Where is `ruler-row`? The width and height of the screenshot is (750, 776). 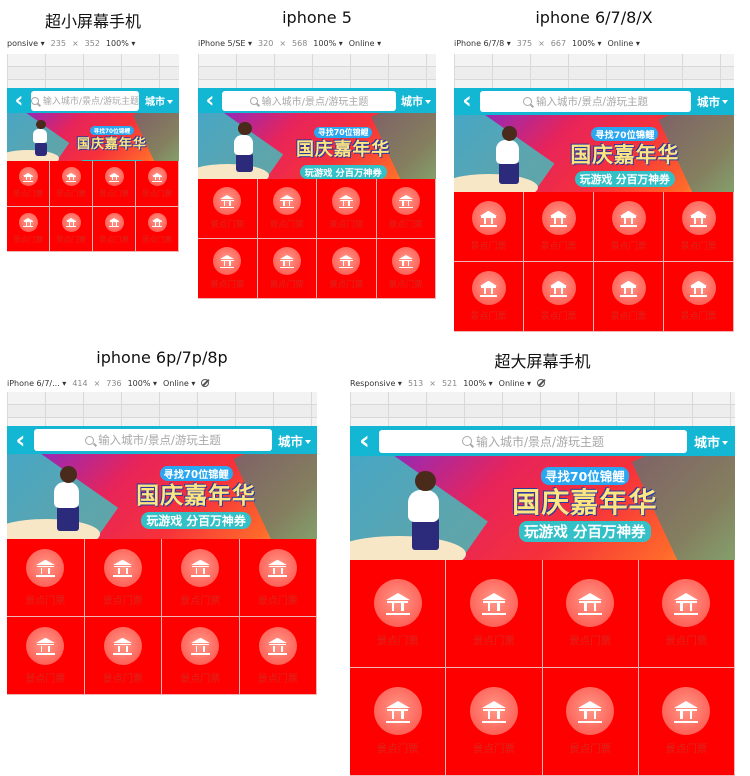
ruler-row is located at coordinates (542, 411).